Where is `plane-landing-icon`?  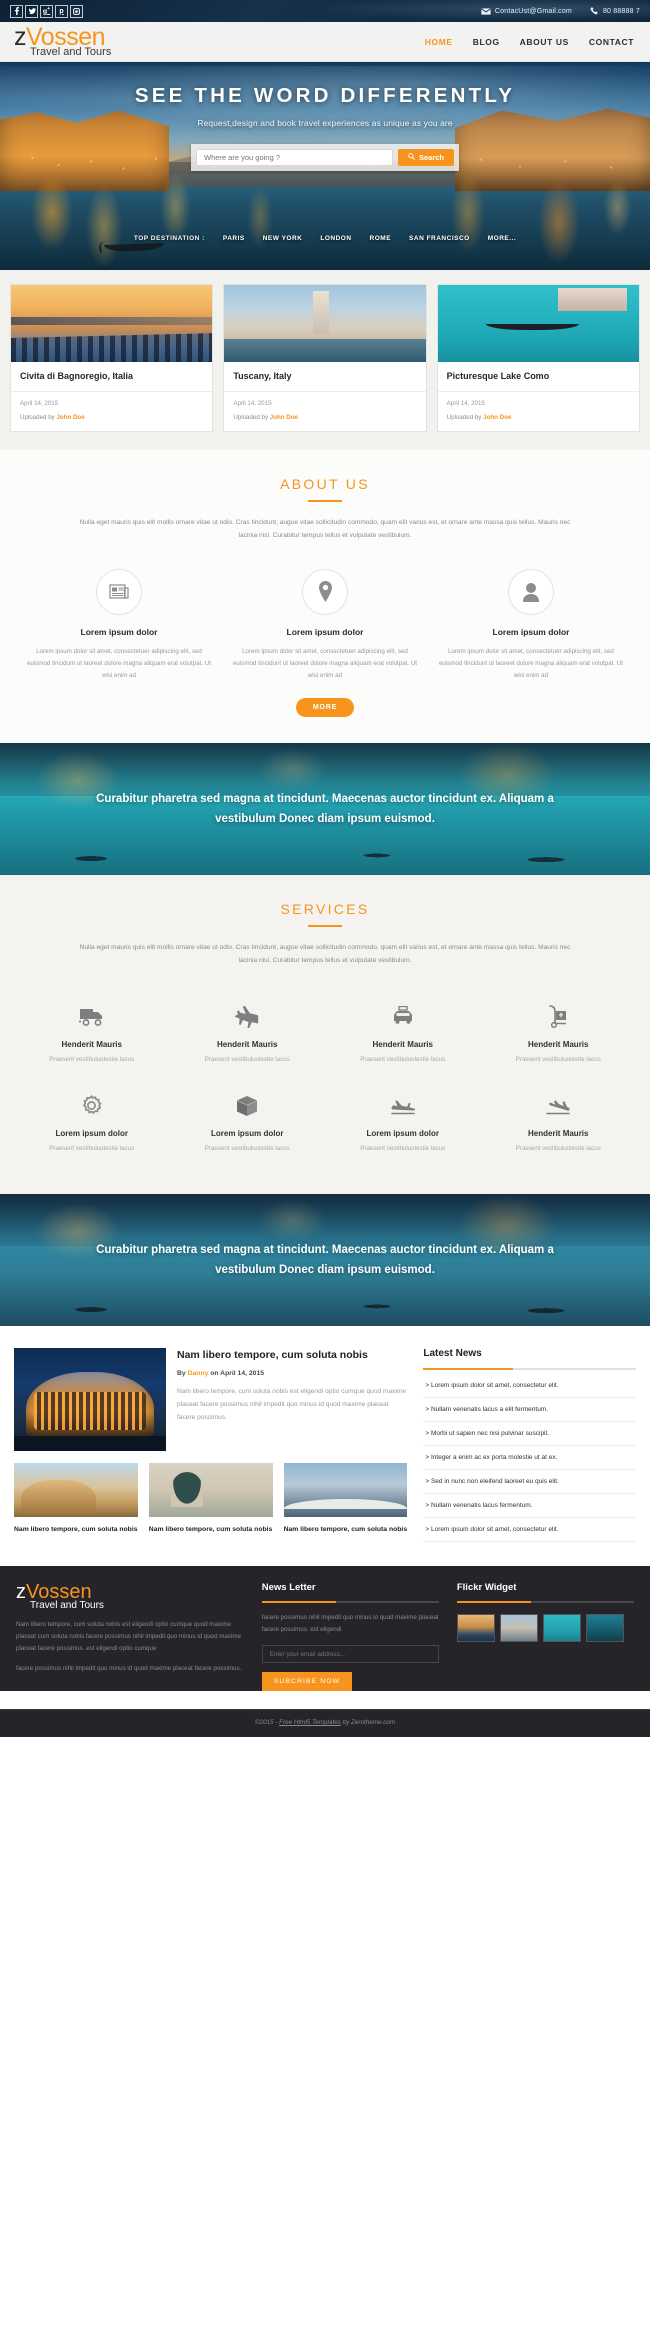 plane-landing-icon is located at coordinates (559, 1106).